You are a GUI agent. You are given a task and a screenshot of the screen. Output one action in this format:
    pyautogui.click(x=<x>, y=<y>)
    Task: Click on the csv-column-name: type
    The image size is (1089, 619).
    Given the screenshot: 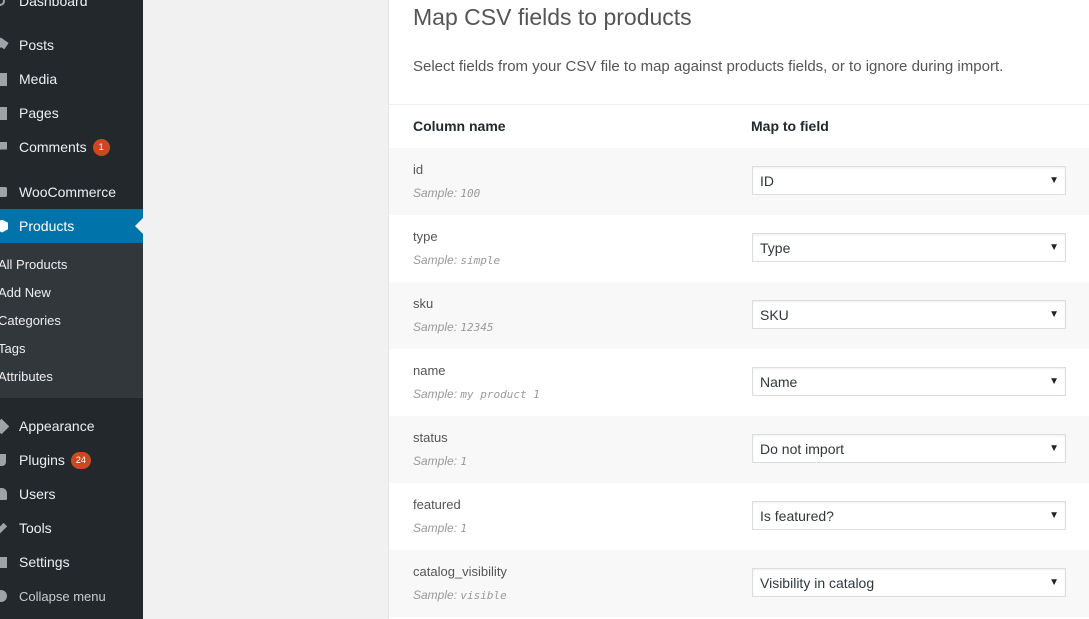 What is the action you would take?
    pyautogui.click(x=425, y=236)
    